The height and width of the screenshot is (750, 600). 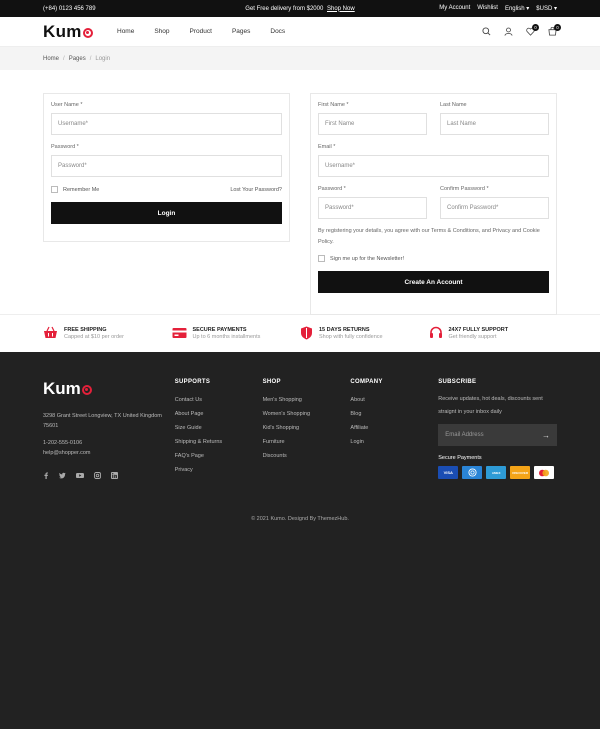 I want to click on footer-logo: Kum, so click(x=109, y=389).